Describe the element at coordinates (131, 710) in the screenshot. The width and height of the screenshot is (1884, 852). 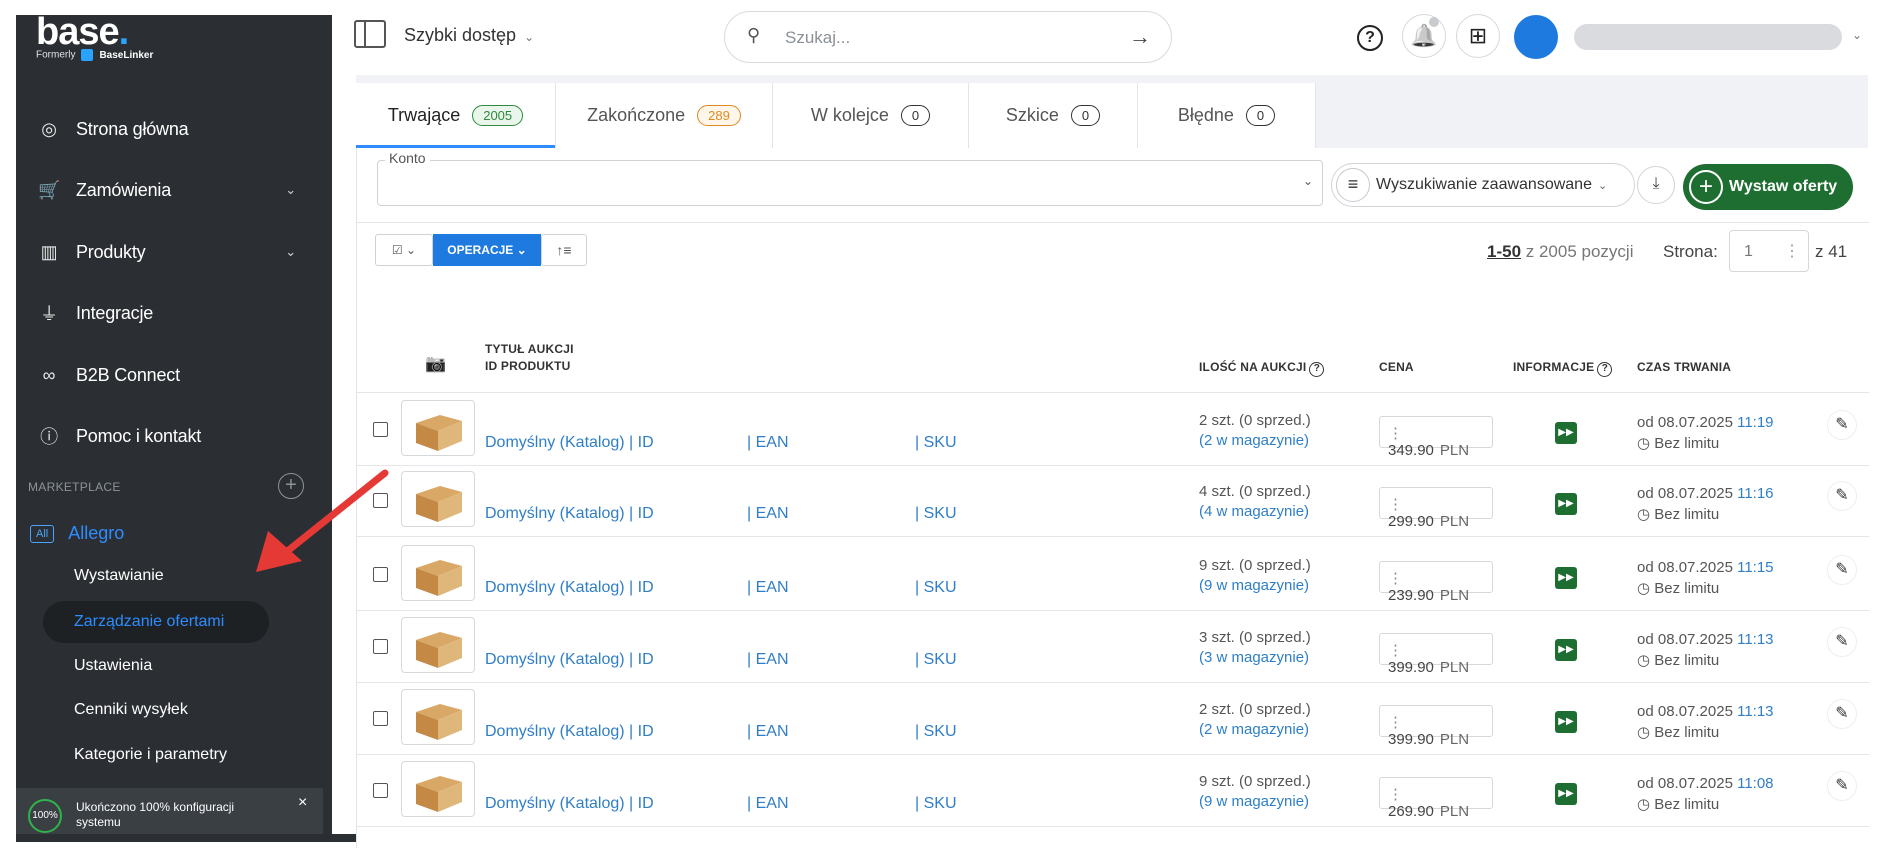
I see `sub-item-shipping-prices: Cenniki wysyłek` at that location.